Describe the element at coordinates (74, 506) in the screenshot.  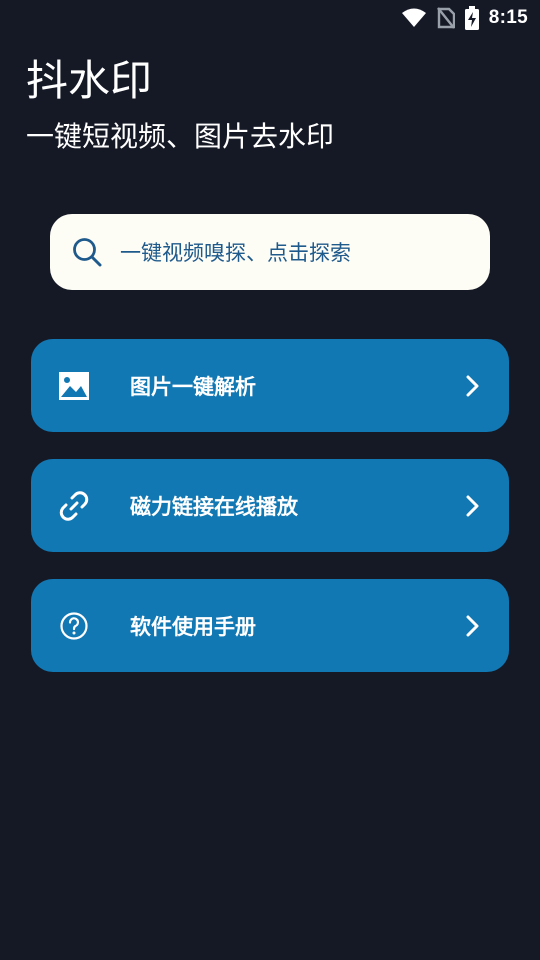
I see `link-icon` at that location.